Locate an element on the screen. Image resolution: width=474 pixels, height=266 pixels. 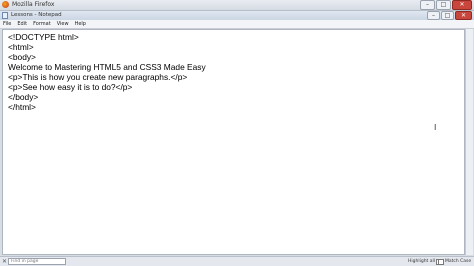
find-input is located at coordinates (37, 261).